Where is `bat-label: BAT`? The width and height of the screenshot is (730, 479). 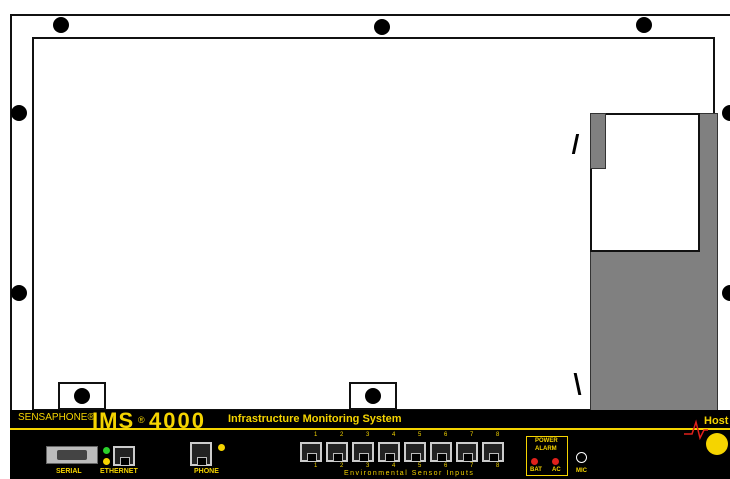 bat-label: BAT is located at coordinates (536, 470).